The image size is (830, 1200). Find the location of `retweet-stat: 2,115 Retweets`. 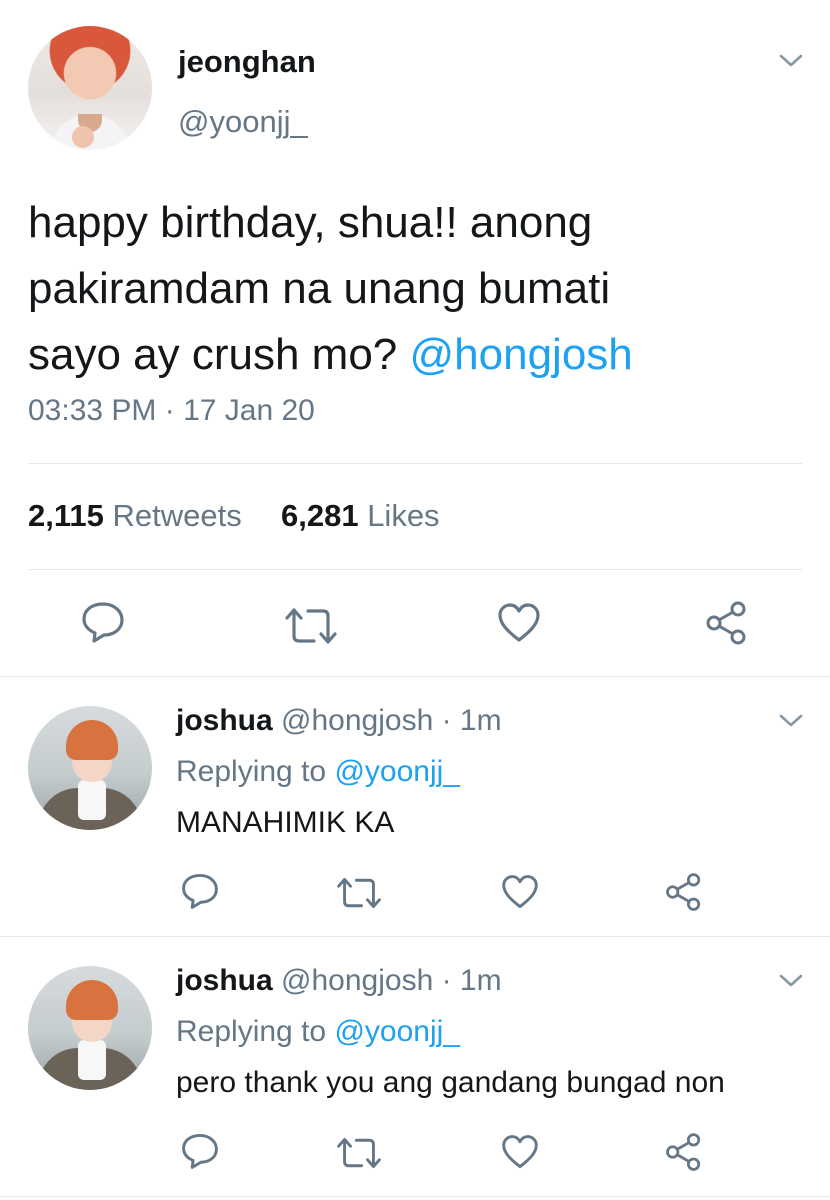

retweet-stat: 2,115 Retweets is located at coordinates (135, 515).